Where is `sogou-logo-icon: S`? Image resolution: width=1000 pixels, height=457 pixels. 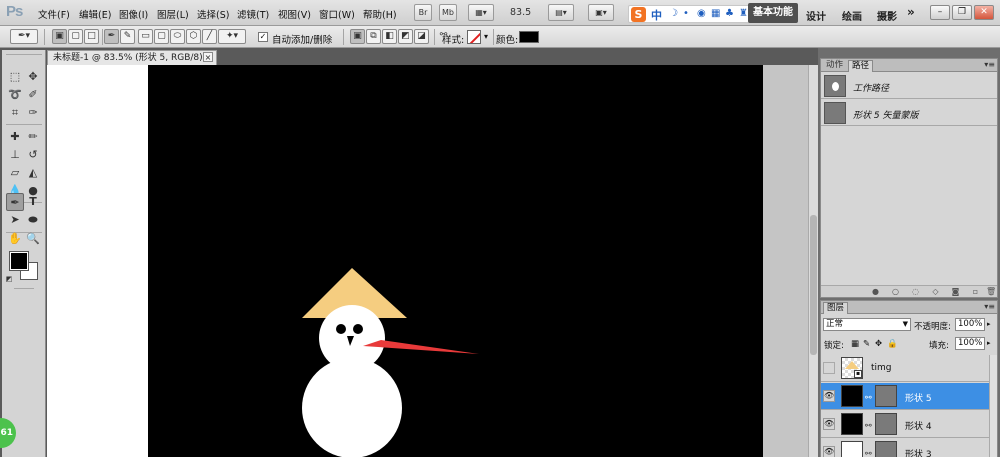 sogou-logo-icon: S is located at coordinates (638, 14).